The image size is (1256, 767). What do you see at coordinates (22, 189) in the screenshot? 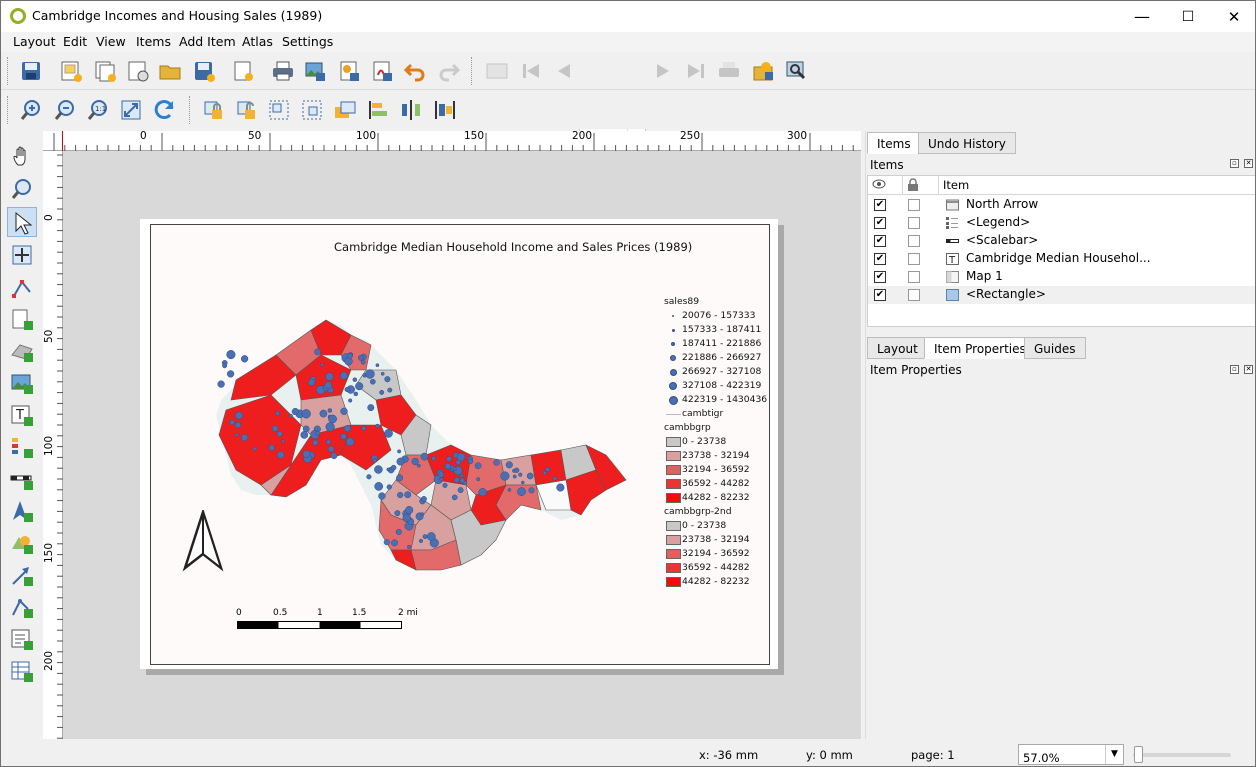
I see `zoom-tool-icon` at bounding box center [22, 189].